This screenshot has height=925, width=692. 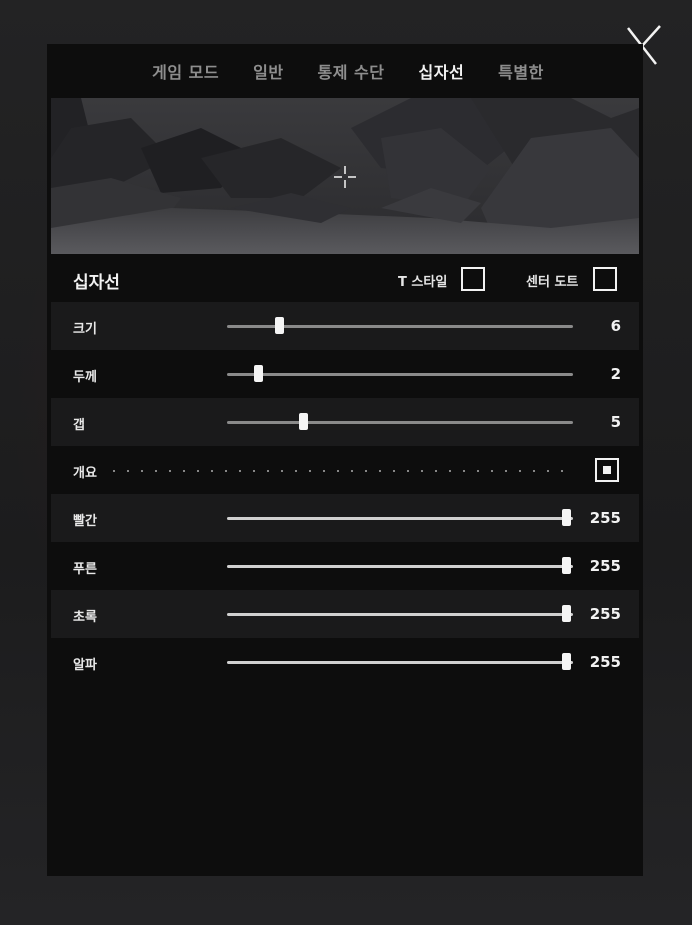 I want to click on tab-game-mode: 게임 모드, so click(x=185, y=71).